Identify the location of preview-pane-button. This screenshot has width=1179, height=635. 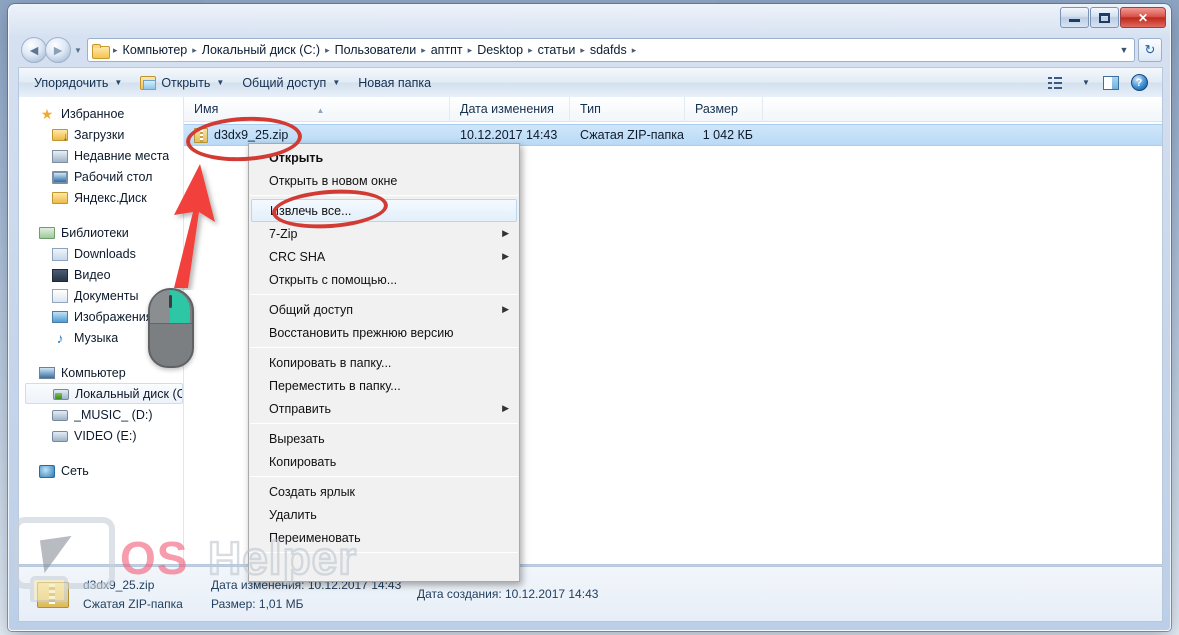
(1111, 83).